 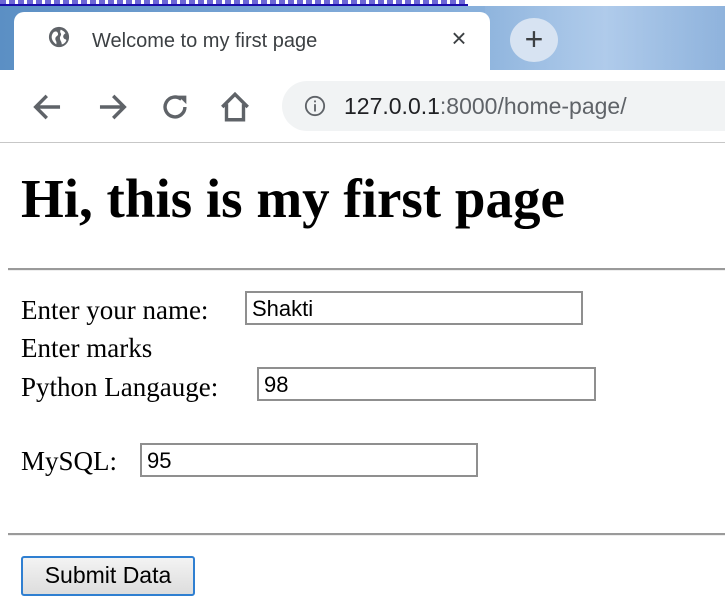 I want to click on bottom-divider, so click(x=366, y=534).